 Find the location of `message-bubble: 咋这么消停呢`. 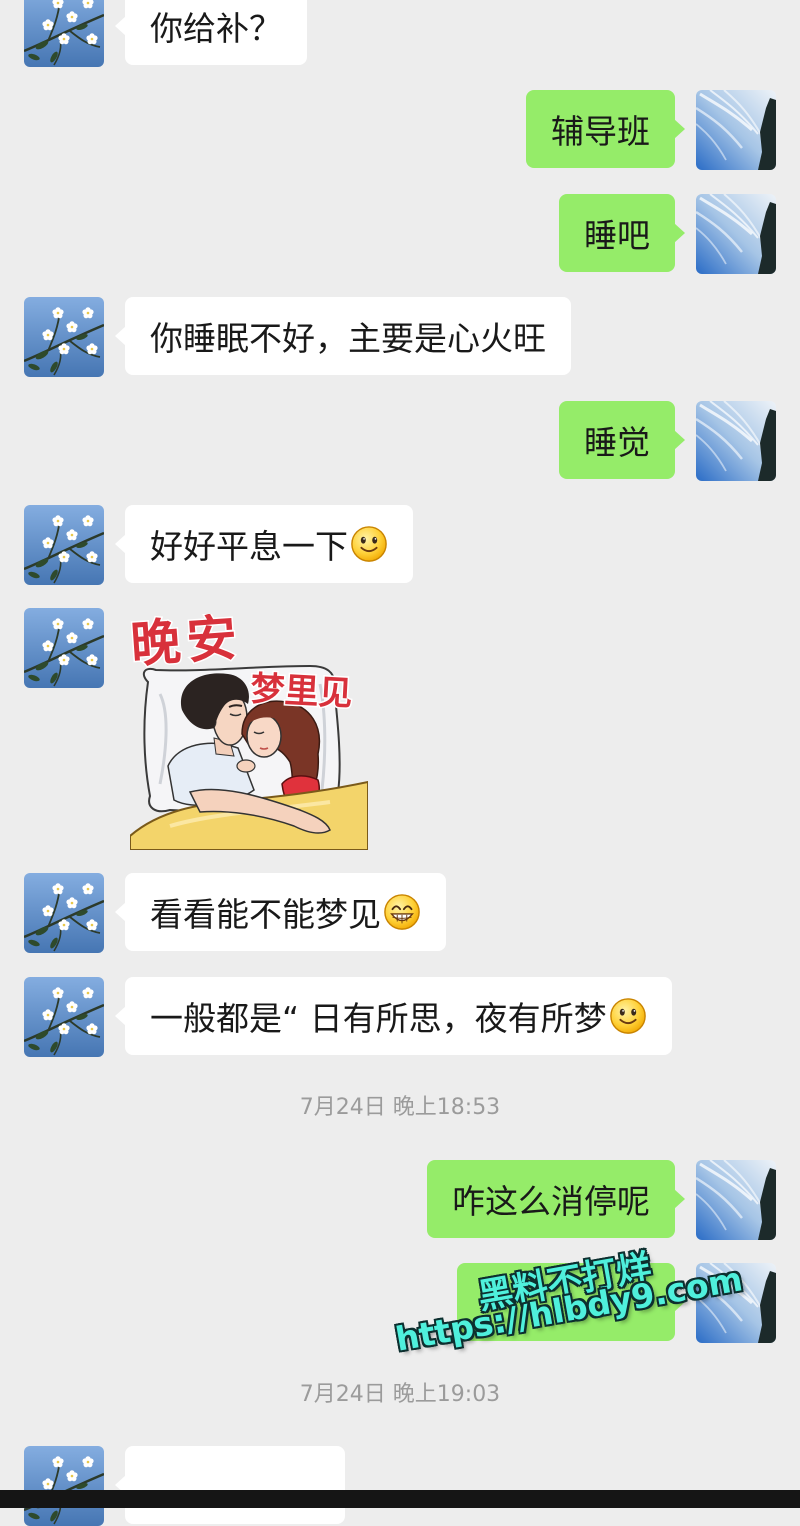

message-bubble: 咋这么消停呢 is located at coordinates (556, 1199).